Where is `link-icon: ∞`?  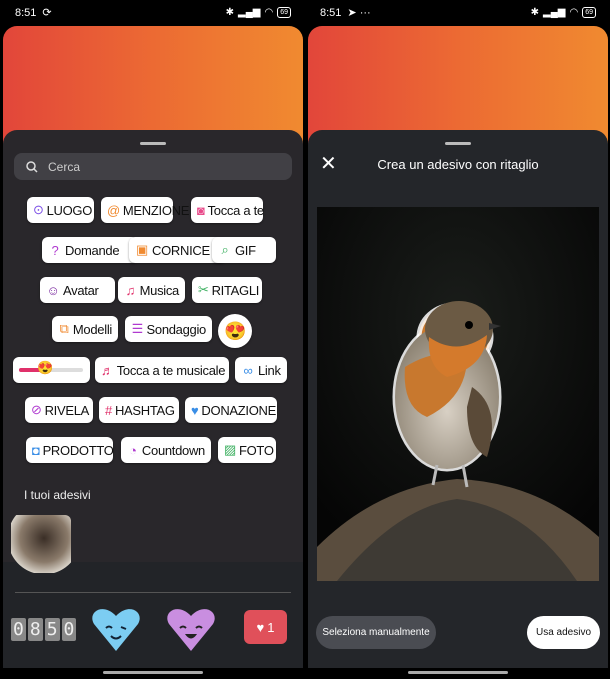
link-icon: ∞ is located at coordinates (248, 370).